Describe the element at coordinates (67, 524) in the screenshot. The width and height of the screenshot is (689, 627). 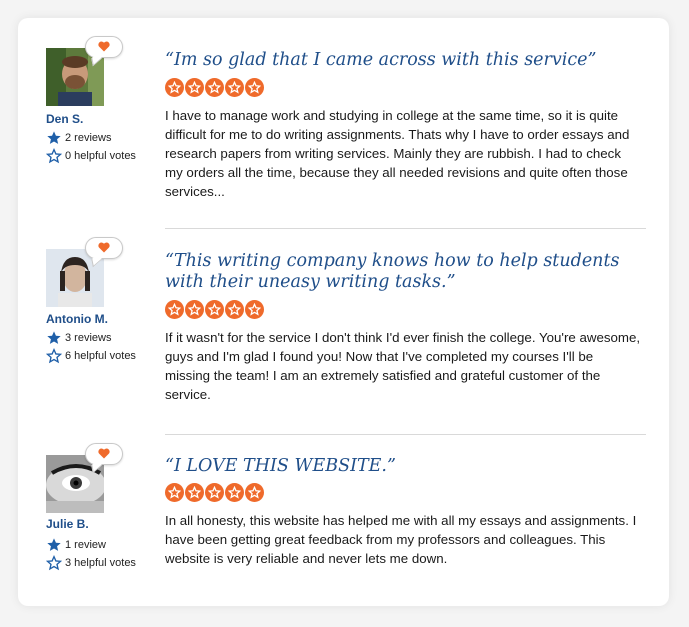
I see `reviewer-name: Julie B.` at that location.